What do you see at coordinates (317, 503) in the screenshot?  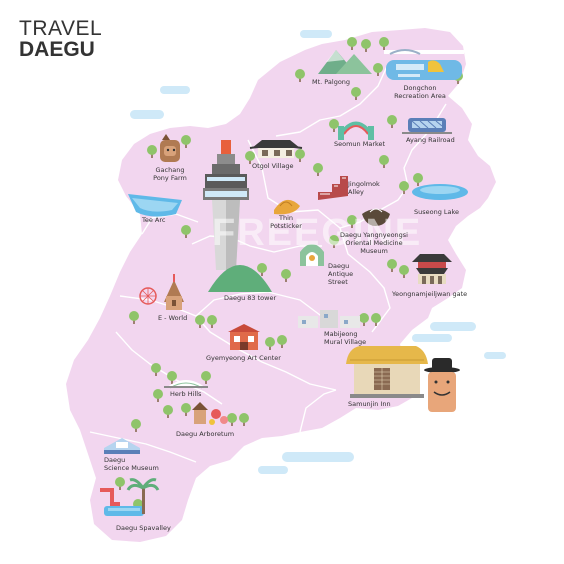 I see `watermark: FREEGINE` at bounding box center [317, 503].